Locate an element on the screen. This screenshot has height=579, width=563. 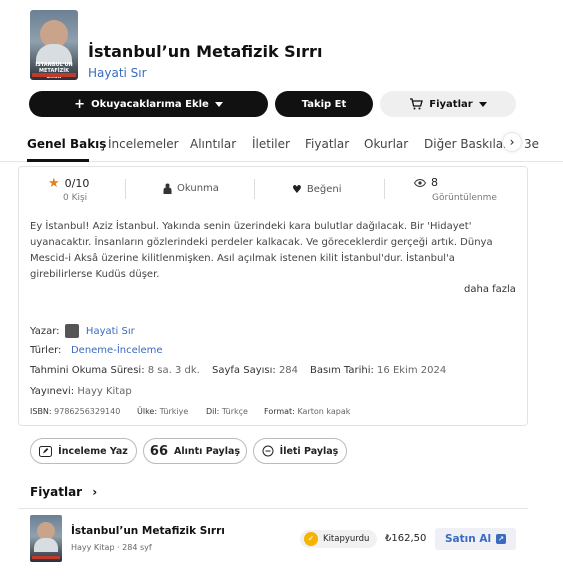
price-item-cover is located at coordinates (46, 538).